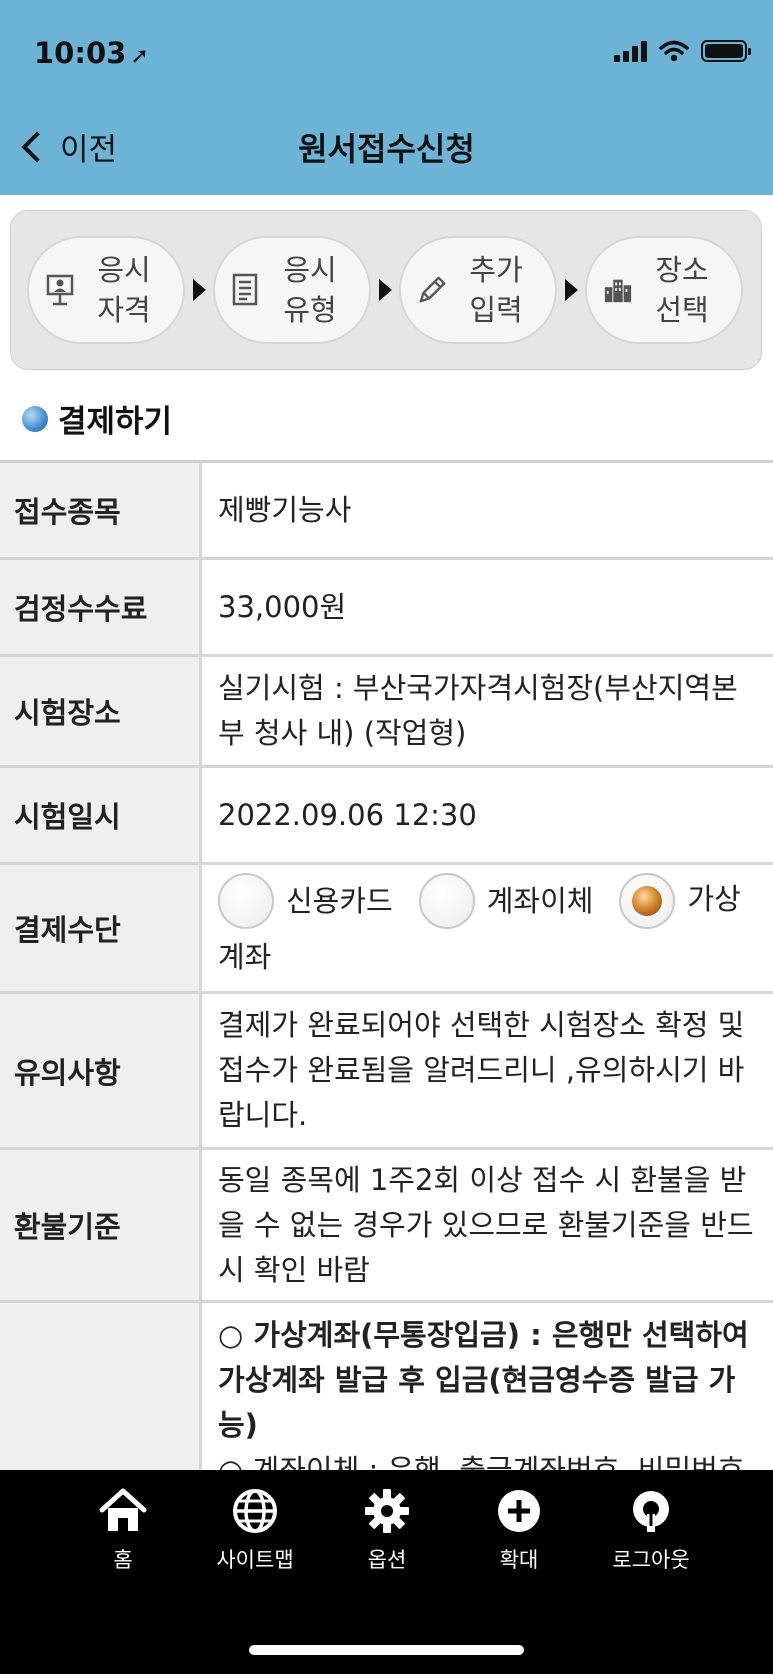  What do you see at coordinates (540, 901) in the screenshot?
I see `radio-label: 계좌이체` at bounding box center [540, 901].